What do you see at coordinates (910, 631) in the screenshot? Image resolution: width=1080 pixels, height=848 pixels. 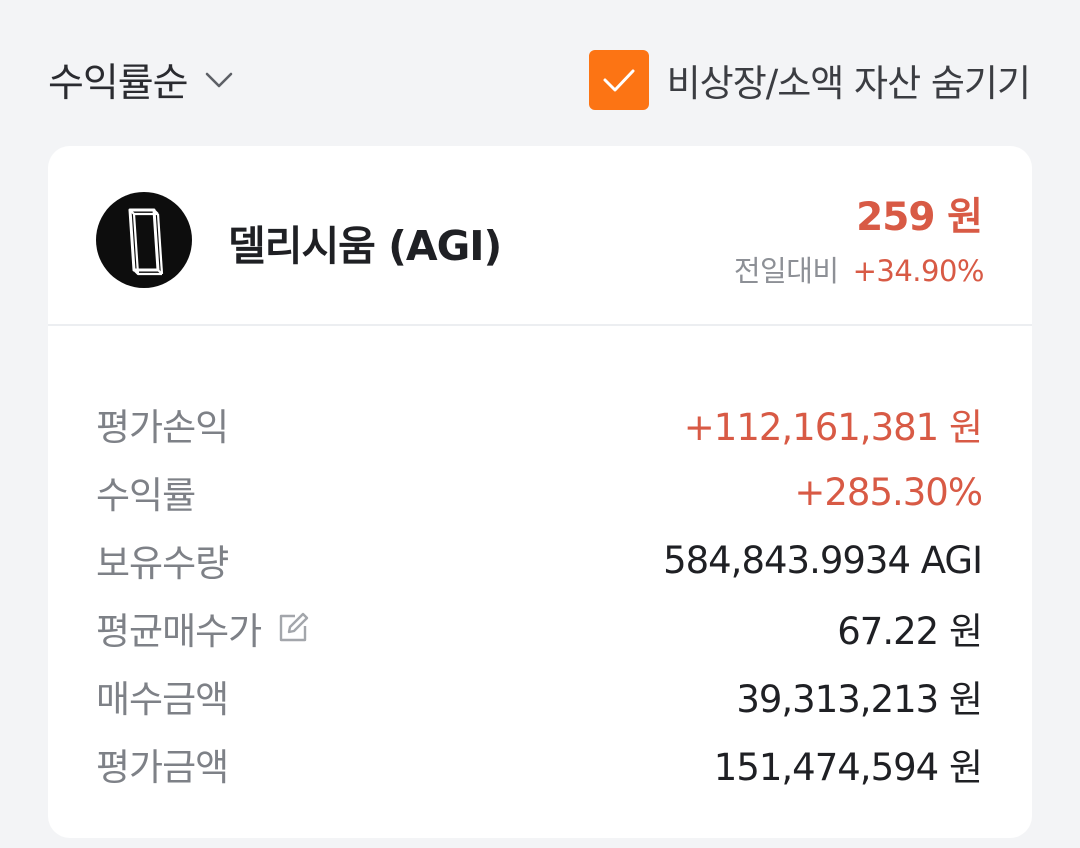 I see `average-buy-price-value: 67.22 원` at bounding box center [910, 631].